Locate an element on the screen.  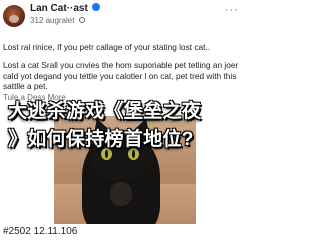
author-name: Lan Cat··ast is located at coordinates (65, 8).